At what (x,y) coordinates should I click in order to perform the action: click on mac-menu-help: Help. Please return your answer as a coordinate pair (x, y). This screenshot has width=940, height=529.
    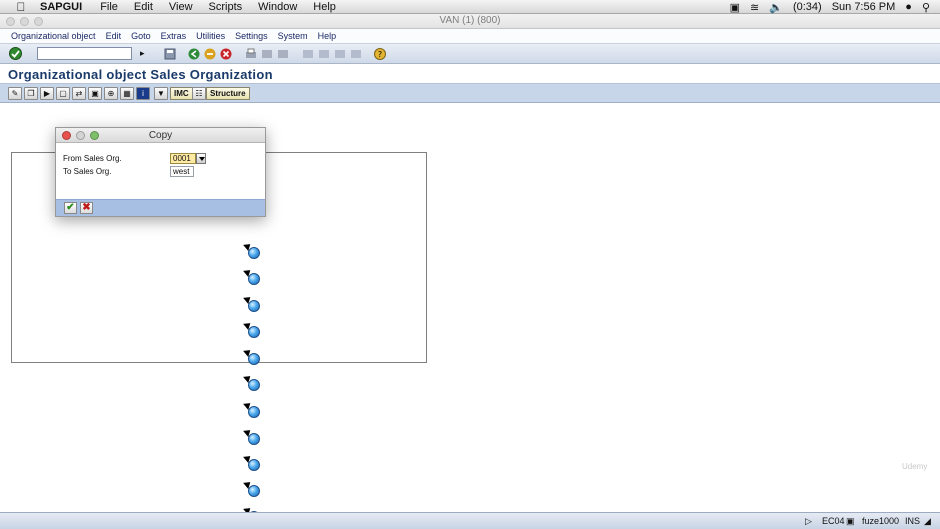
    Looking at the image, I should click on (324, 7).